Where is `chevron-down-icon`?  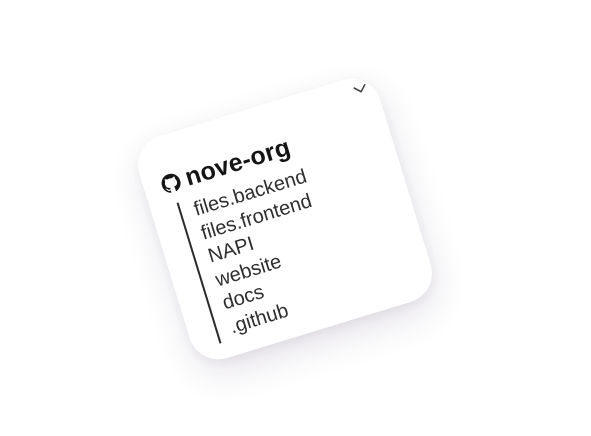
chevron-down-icon is located at coordinates (360, 89).